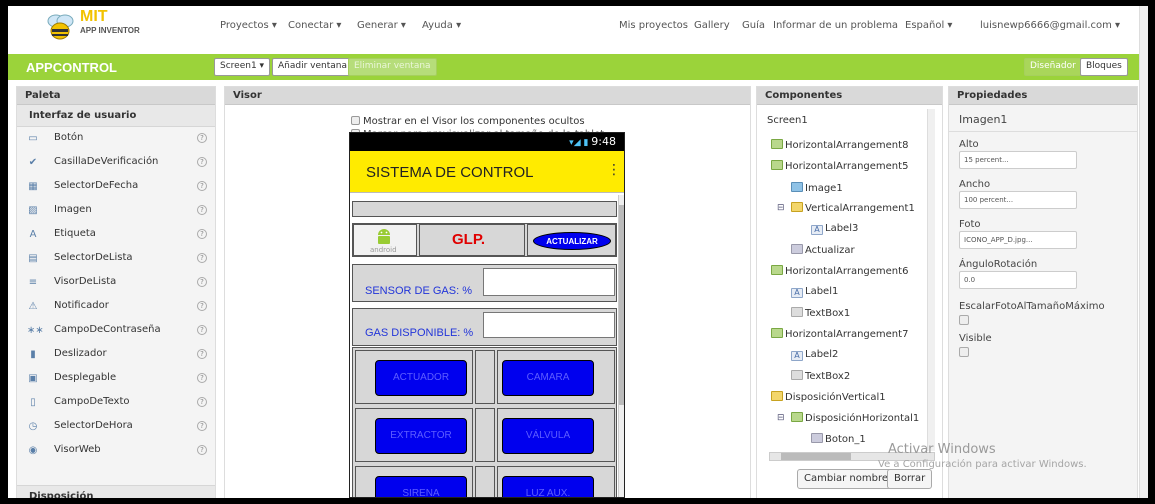 The height and width of the screenshot is (504, 1155). Describe the element at coordinates (838, 439) in the screenshot. I see `component-tree-item: Boton_1` at that location.